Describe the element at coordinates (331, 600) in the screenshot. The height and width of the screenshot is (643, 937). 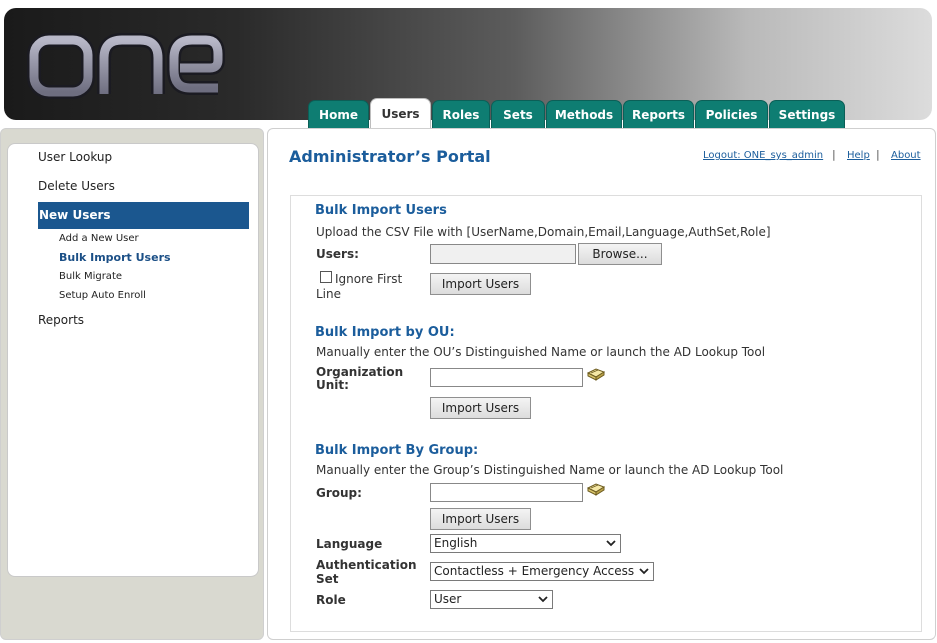
I see `role-label: Role` at that location.